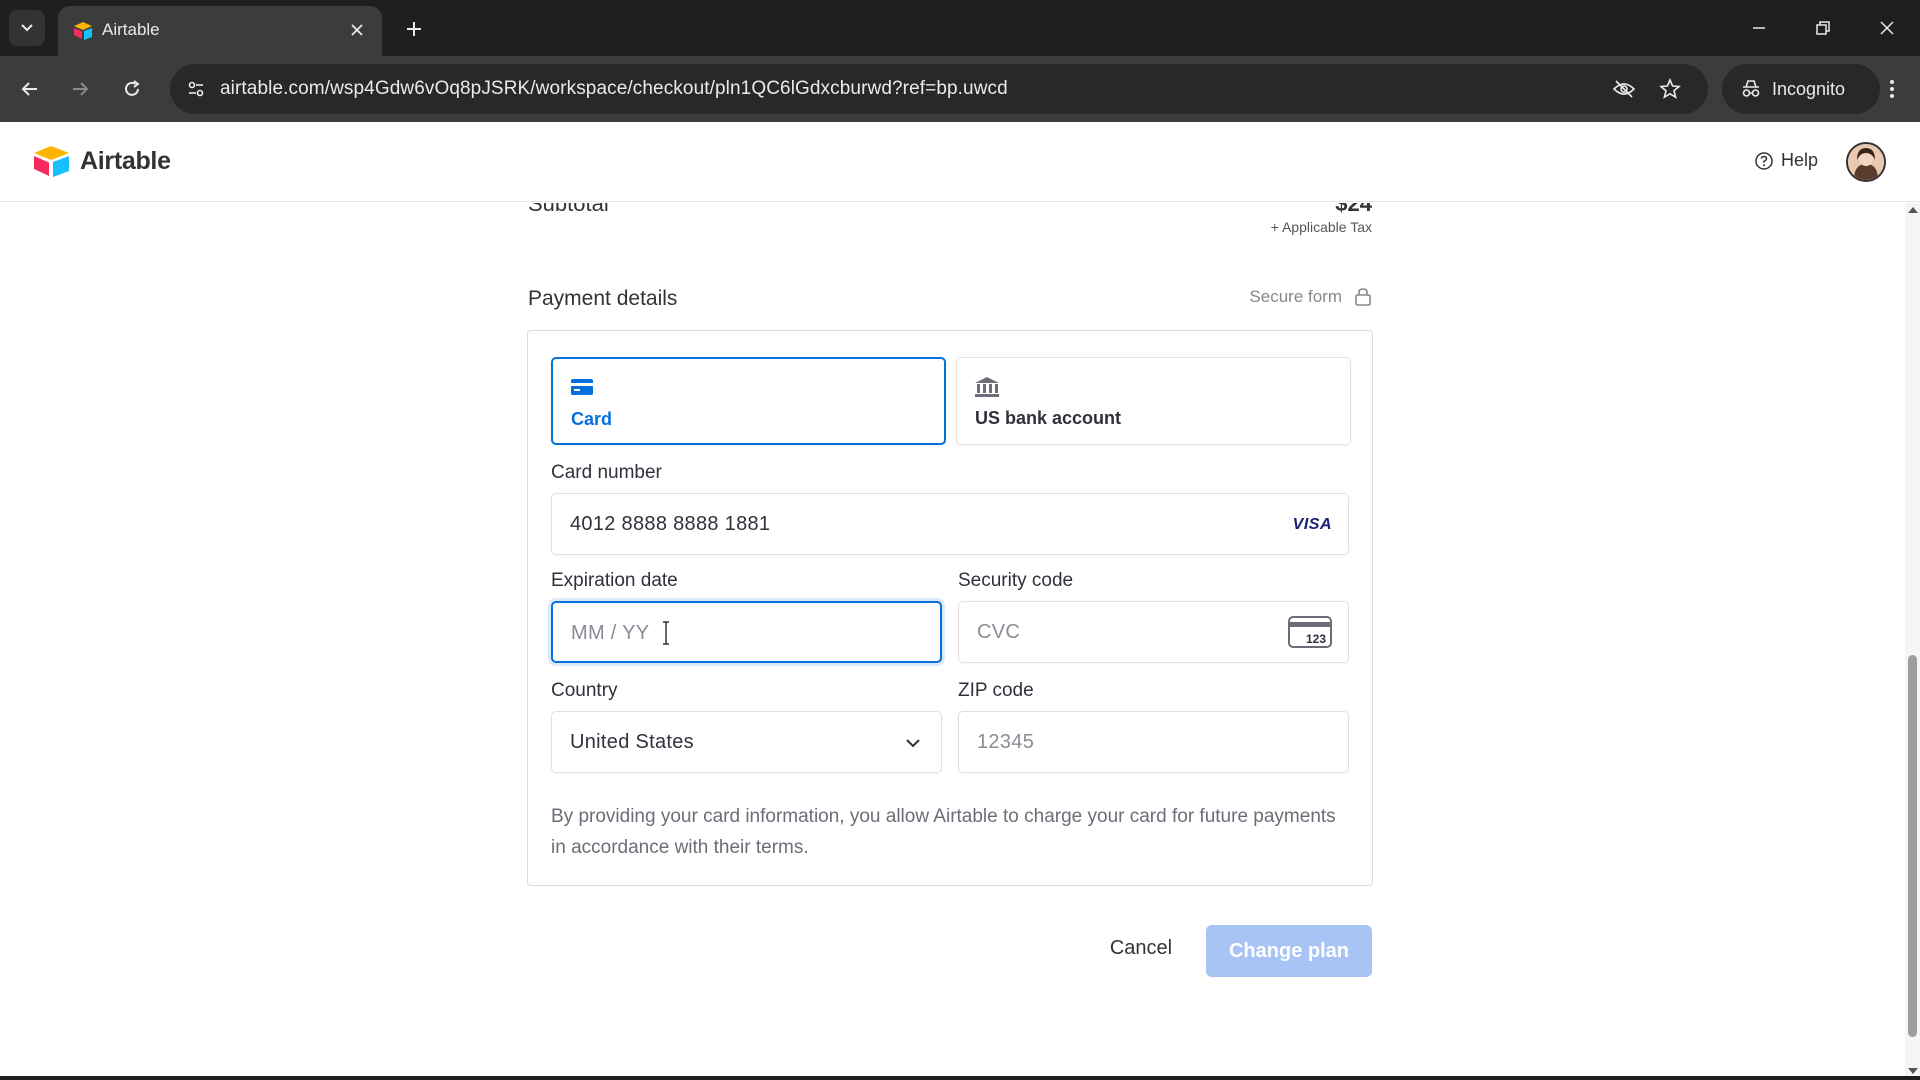 The width and height of the screenshot is (1920, 1080). I want to click on bank-icon, so click(987, 387).